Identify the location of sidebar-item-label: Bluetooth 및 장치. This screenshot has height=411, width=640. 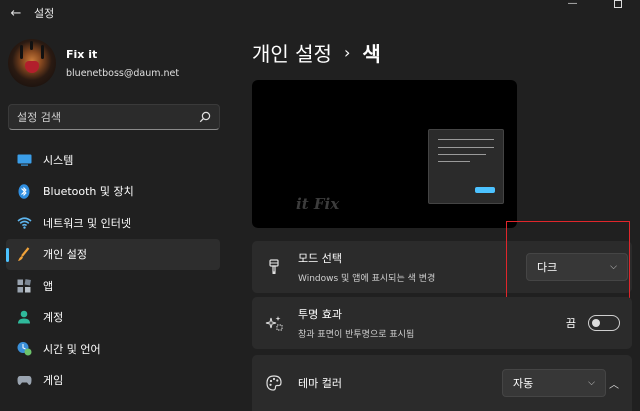
(88, 192).